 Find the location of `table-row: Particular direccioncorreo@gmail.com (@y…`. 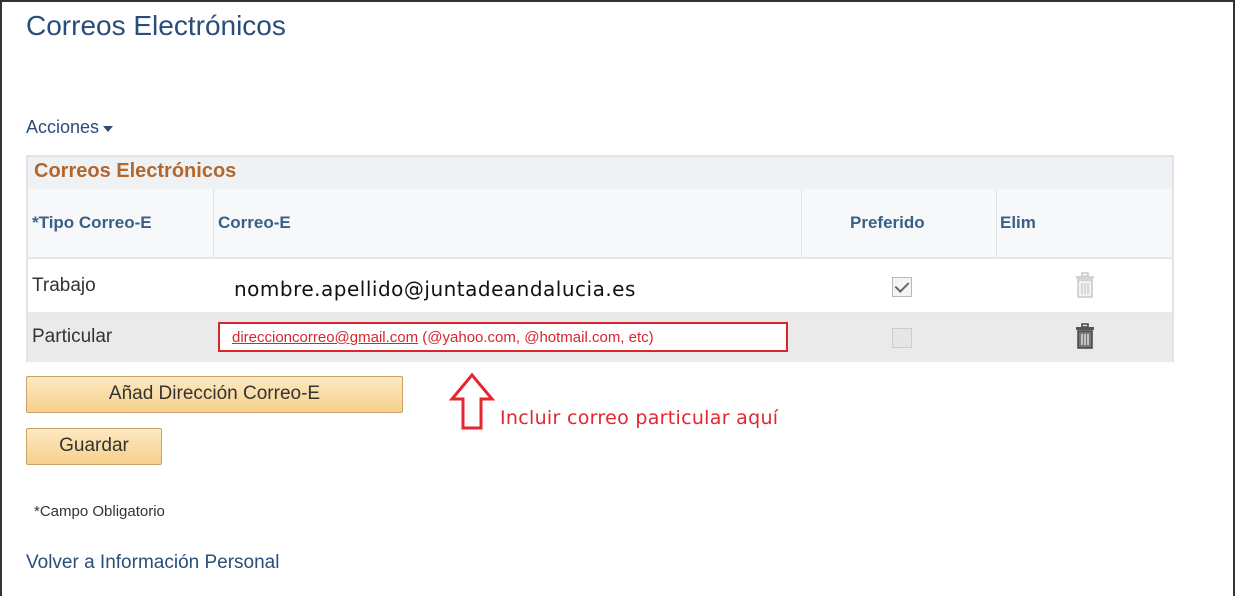

table-row: Particular direccioncorreo@gmail.com (@y… is located at coordinates (600, 337).